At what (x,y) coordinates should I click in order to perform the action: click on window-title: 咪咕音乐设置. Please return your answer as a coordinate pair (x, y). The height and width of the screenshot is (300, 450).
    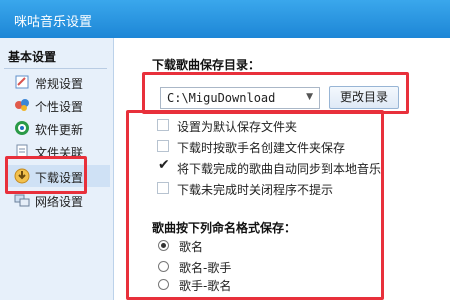
    Looking at the image, I should click on (53, 22).